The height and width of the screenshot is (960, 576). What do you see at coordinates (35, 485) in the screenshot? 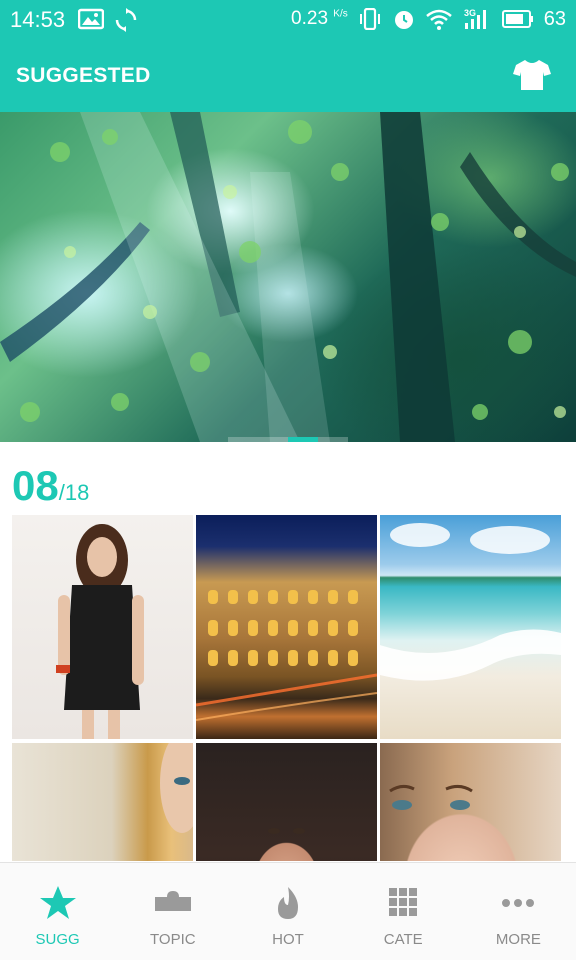
I see `current-page: 08` at bounding box center [35, 485].